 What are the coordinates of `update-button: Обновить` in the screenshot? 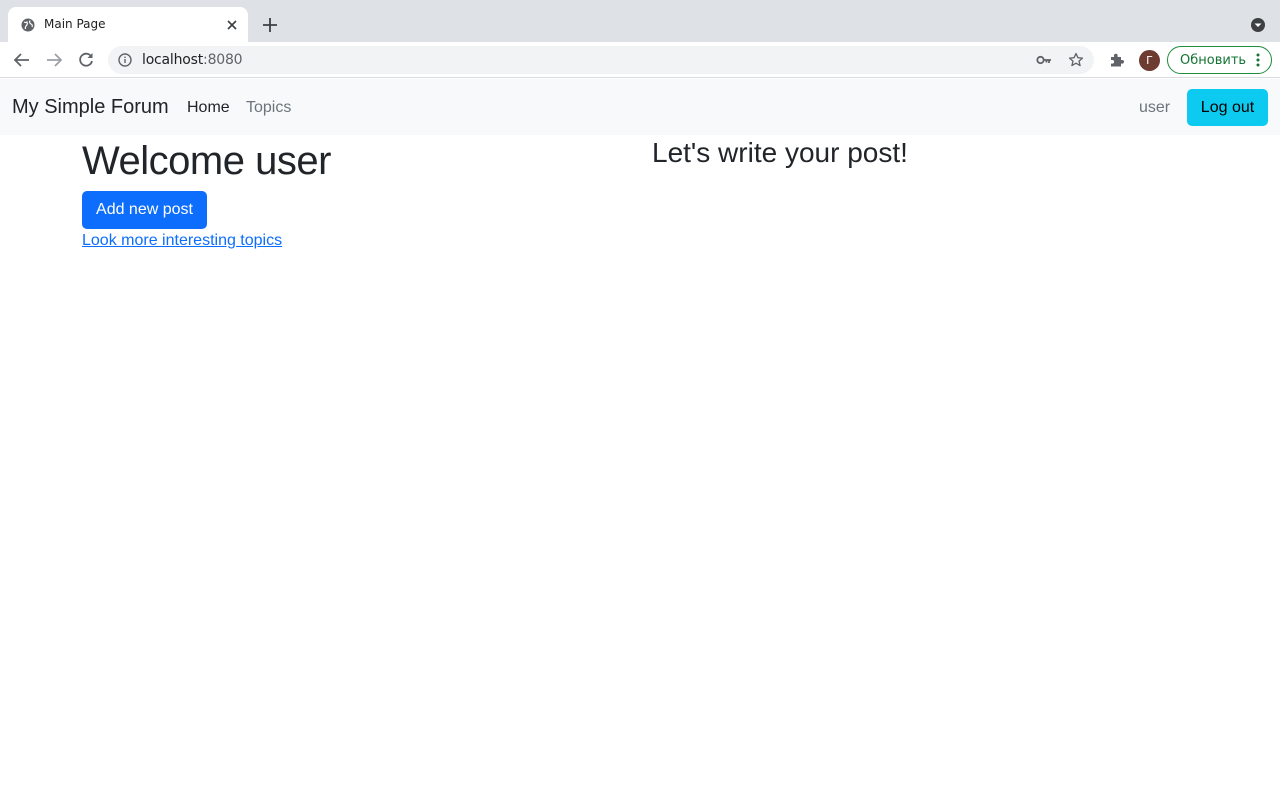 It's located at (1219, 60).